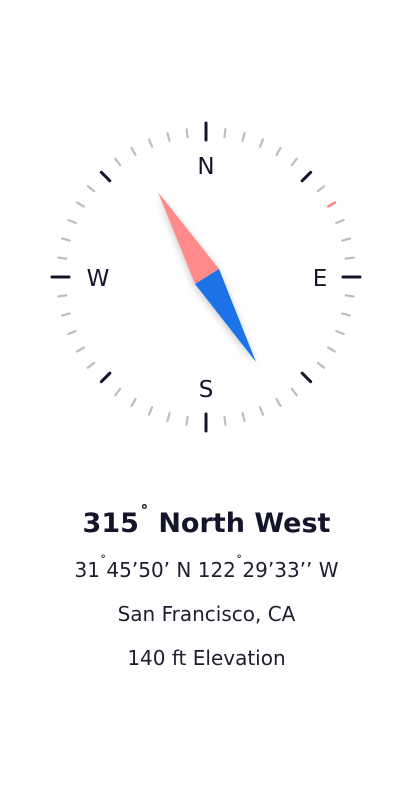  I want to click on elevation-readout: 140 ft Elevation, so click(206, 658).